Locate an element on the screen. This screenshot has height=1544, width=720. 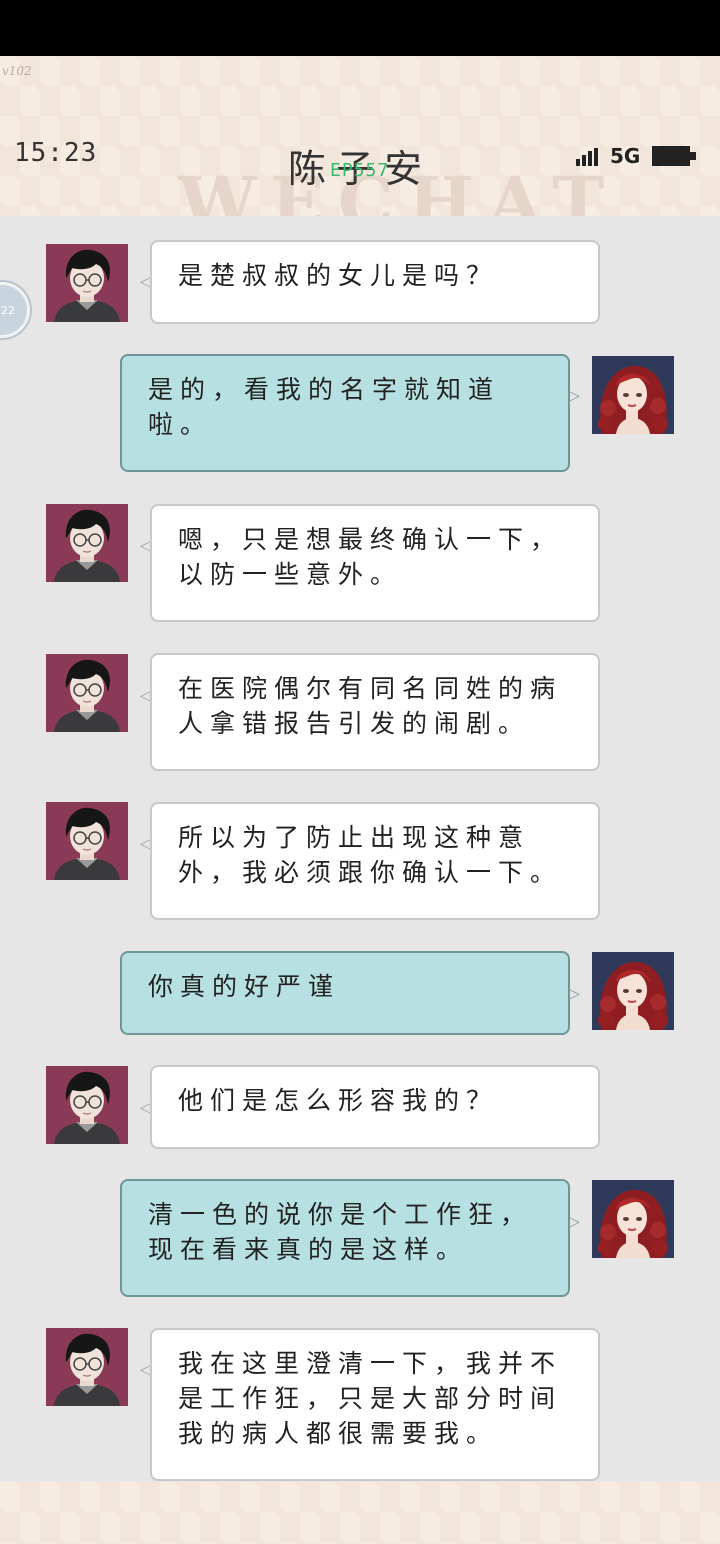
message-text: 你真的好严谨 is located at coordinates (244, 986).